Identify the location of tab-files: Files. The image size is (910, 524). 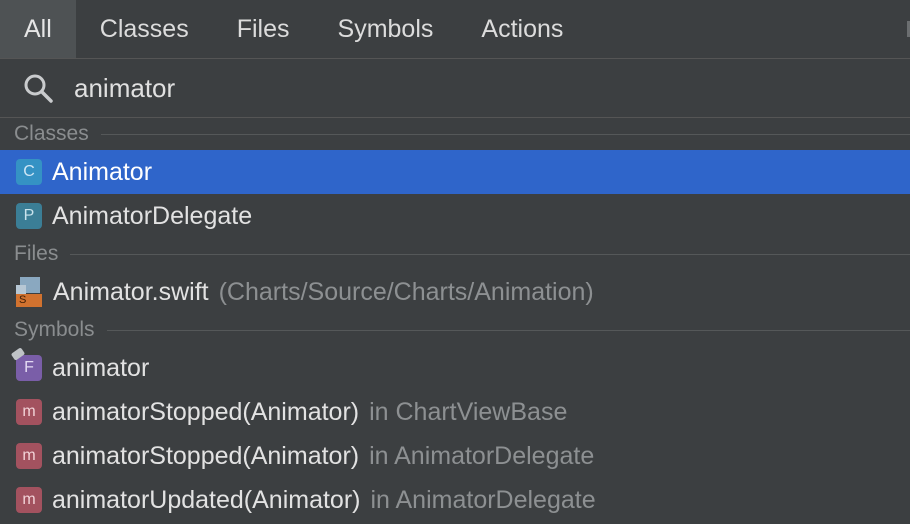
(263, 29).